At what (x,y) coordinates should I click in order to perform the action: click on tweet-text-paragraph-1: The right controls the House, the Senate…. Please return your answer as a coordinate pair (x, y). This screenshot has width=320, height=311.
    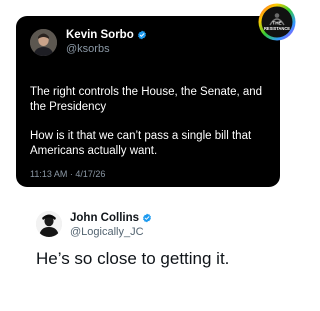
    Looking at the image, I should click on (146, 99).